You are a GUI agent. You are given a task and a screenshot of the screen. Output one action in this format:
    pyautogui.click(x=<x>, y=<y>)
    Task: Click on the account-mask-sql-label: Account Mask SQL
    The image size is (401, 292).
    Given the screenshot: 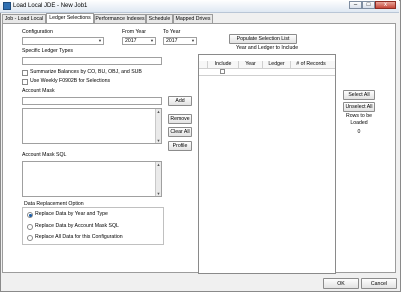 What is the action you would take?
    pyautogui.click(x=44, y=155)
    